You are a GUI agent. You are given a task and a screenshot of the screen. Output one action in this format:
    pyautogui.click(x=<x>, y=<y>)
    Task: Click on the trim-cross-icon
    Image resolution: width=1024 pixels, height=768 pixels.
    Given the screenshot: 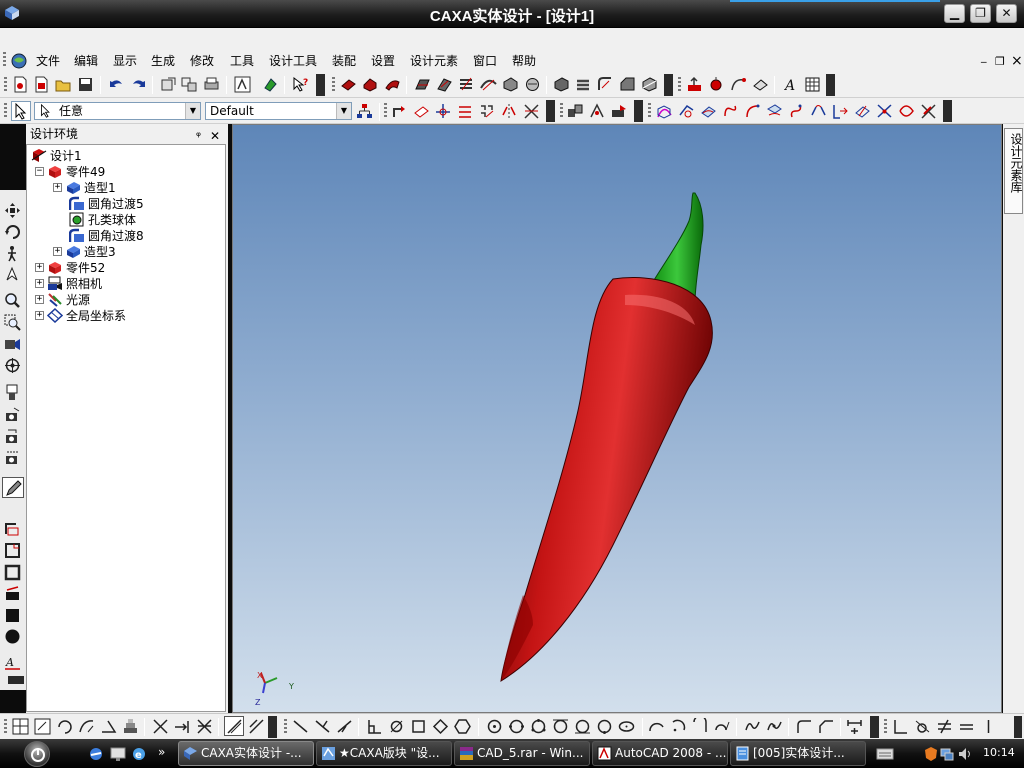 What is the action you would take?
    pyautogui.click(x=204, y=726)
    